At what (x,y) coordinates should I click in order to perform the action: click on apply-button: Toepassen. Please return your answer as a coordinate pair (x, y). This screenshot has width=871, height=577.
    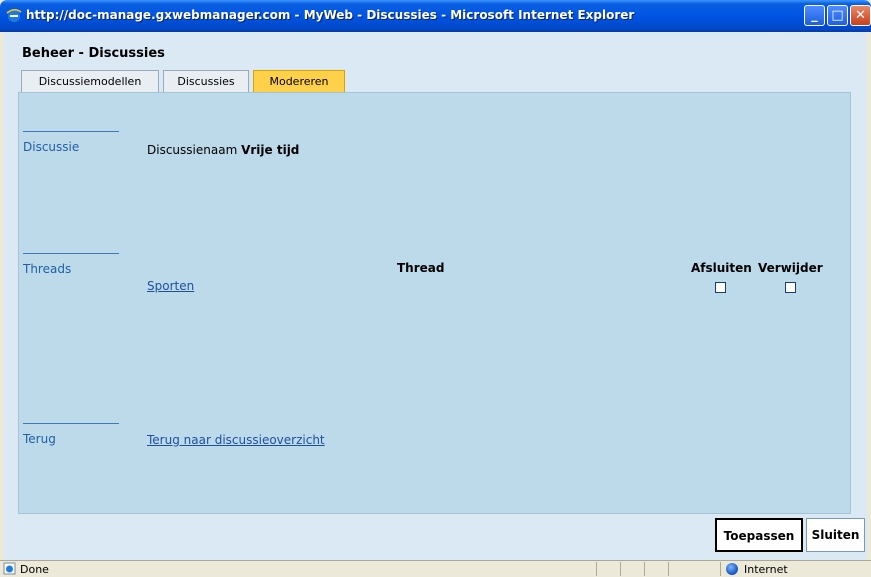
    Looking at the image, I should click on (759, 535).